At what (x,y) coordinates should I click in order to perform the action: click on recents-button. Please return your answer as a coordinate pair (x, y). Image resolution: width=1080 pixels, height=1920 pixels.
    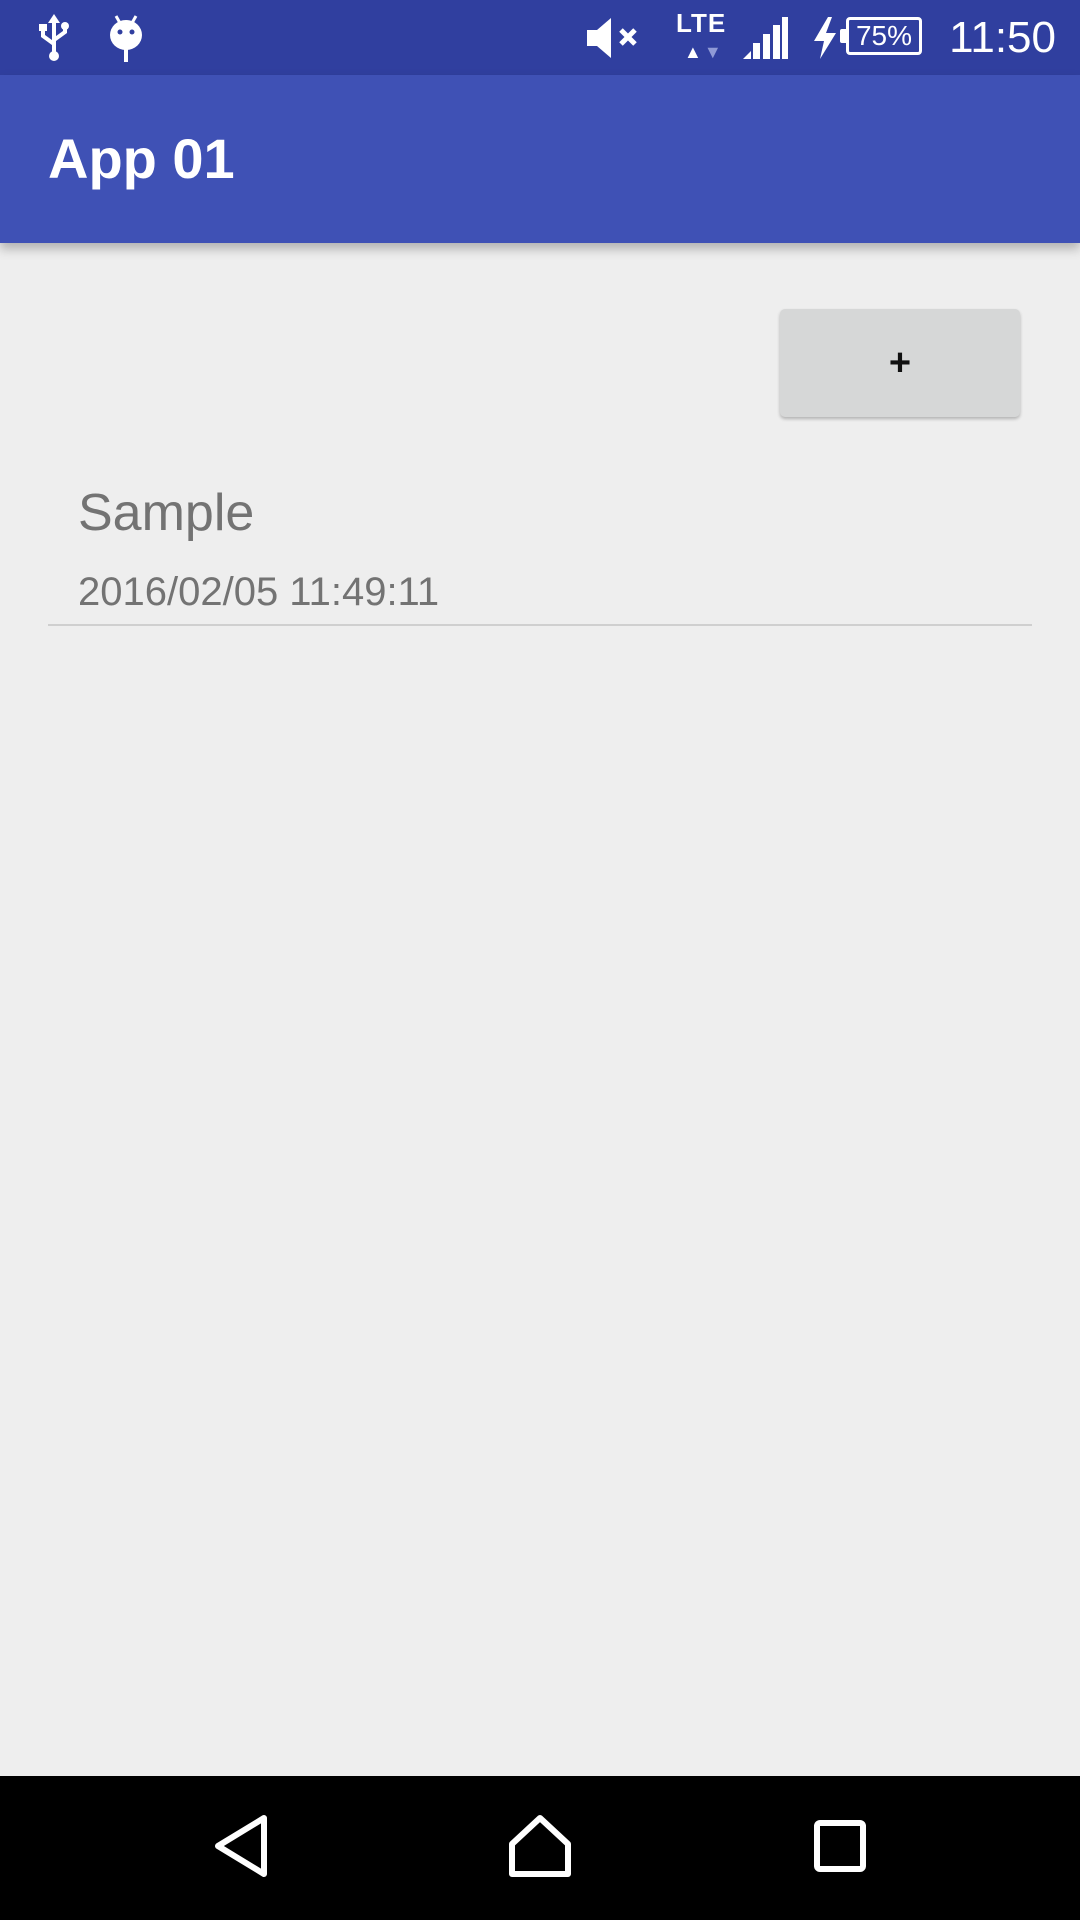
    Looking at the image, I should click on (840, 1848).